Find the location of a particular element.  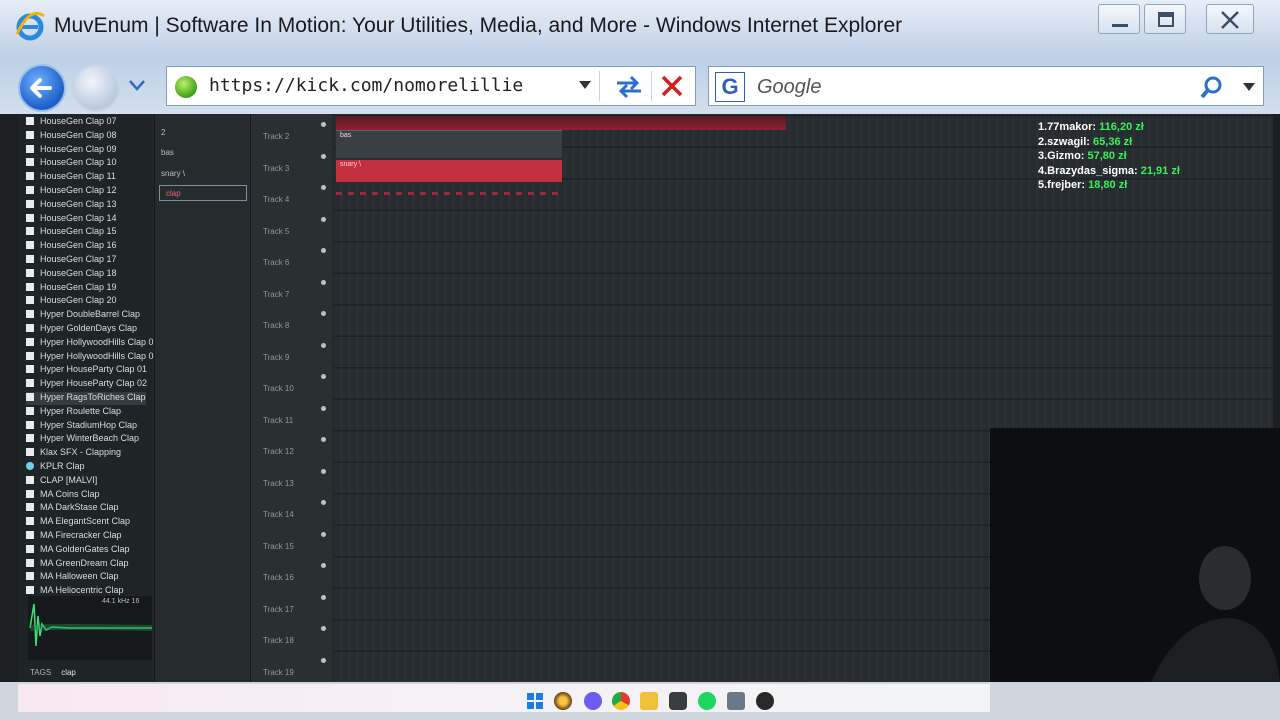

track-label: Track 19 is located at coordinates (278, 672).